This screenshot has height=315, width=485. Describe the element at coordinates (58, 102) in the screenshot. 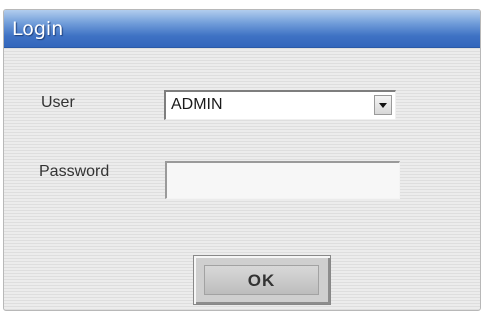

I see `user-label: User` at that location.